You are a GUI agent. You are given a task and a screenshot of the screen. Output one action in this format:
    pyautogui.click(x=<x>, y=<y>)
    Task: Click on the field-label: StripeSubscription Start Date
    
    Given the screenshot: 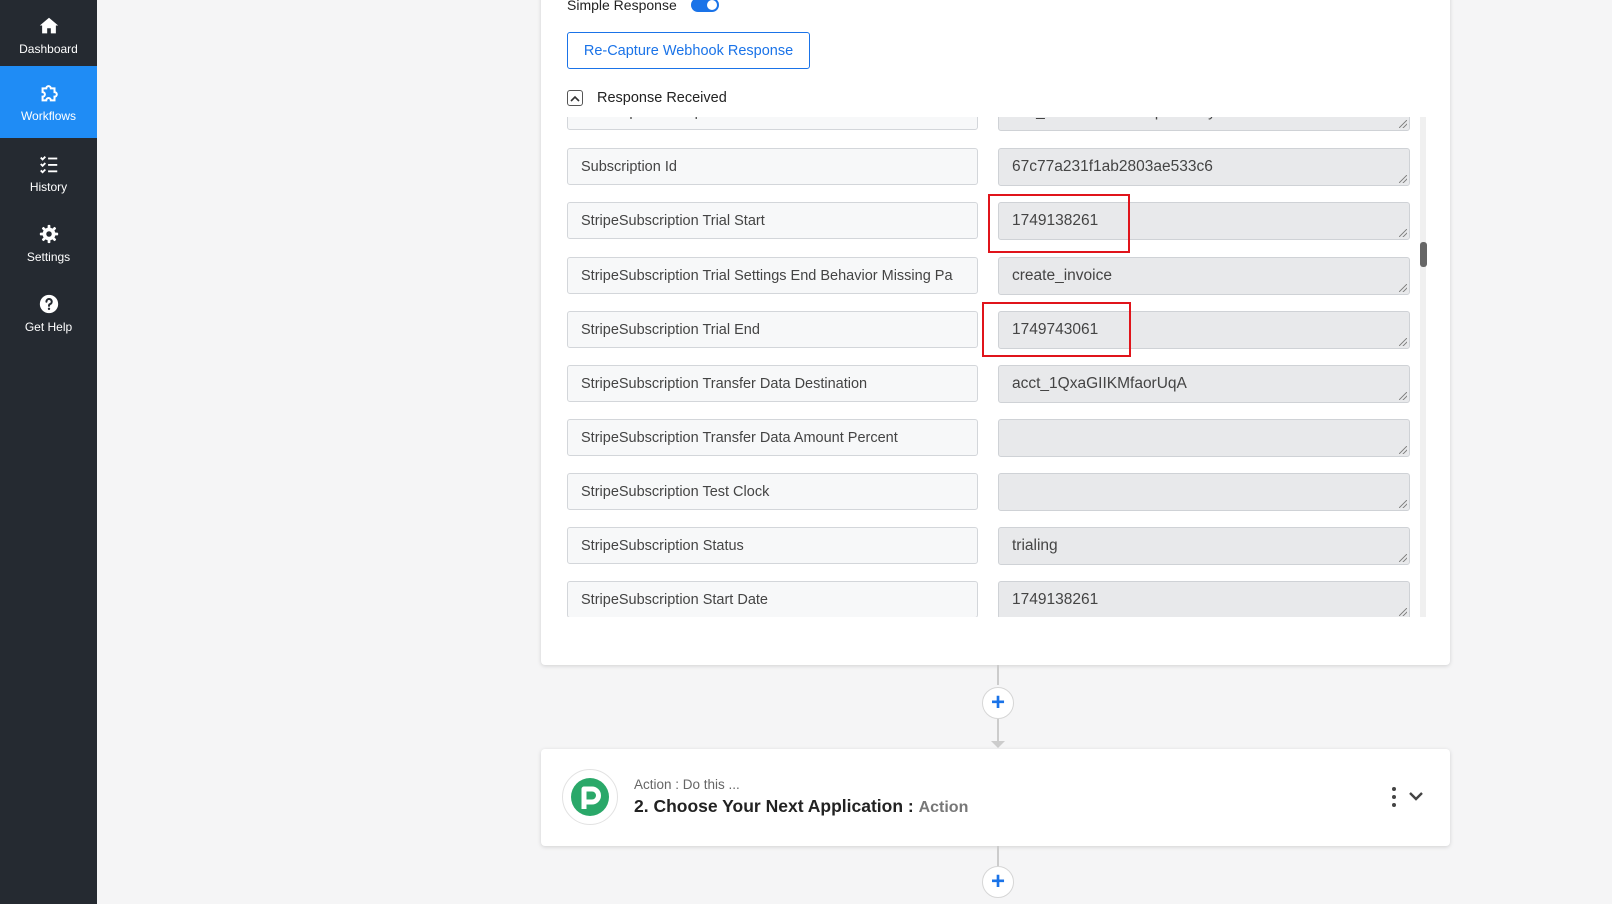 What is the action you would take?
    pyautogui.click(x=772, y=599)
    